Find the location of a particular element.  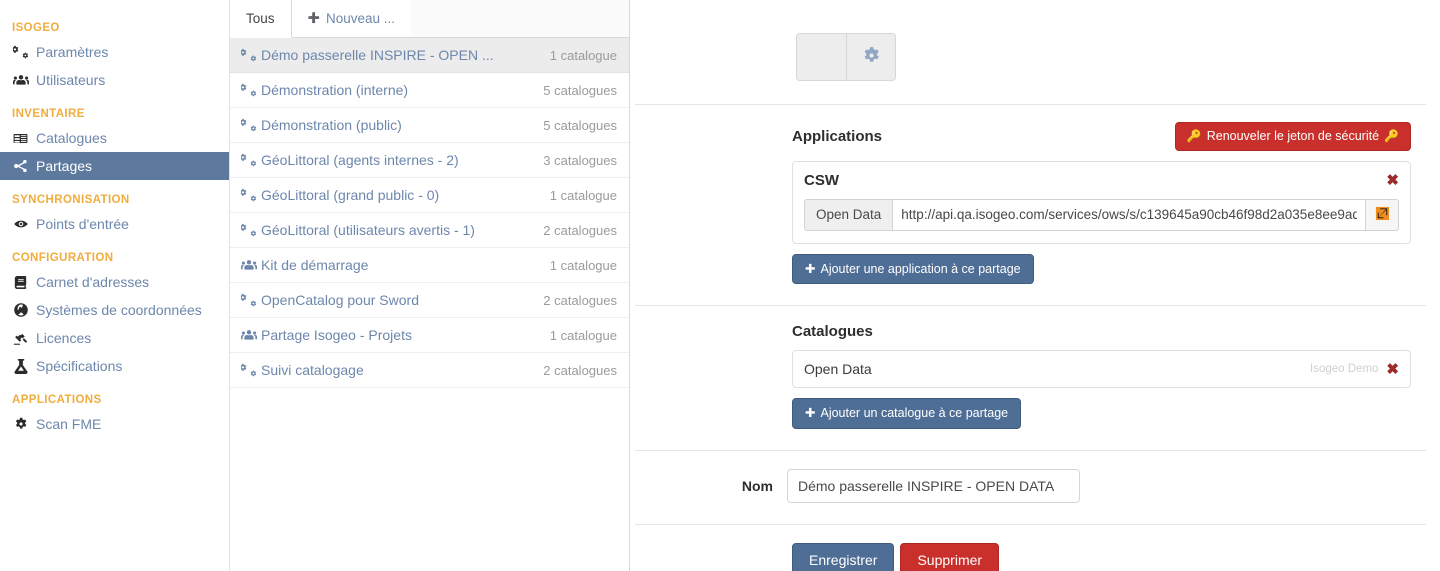

plus-icon: ➕ is located at coordinates (313, 18).